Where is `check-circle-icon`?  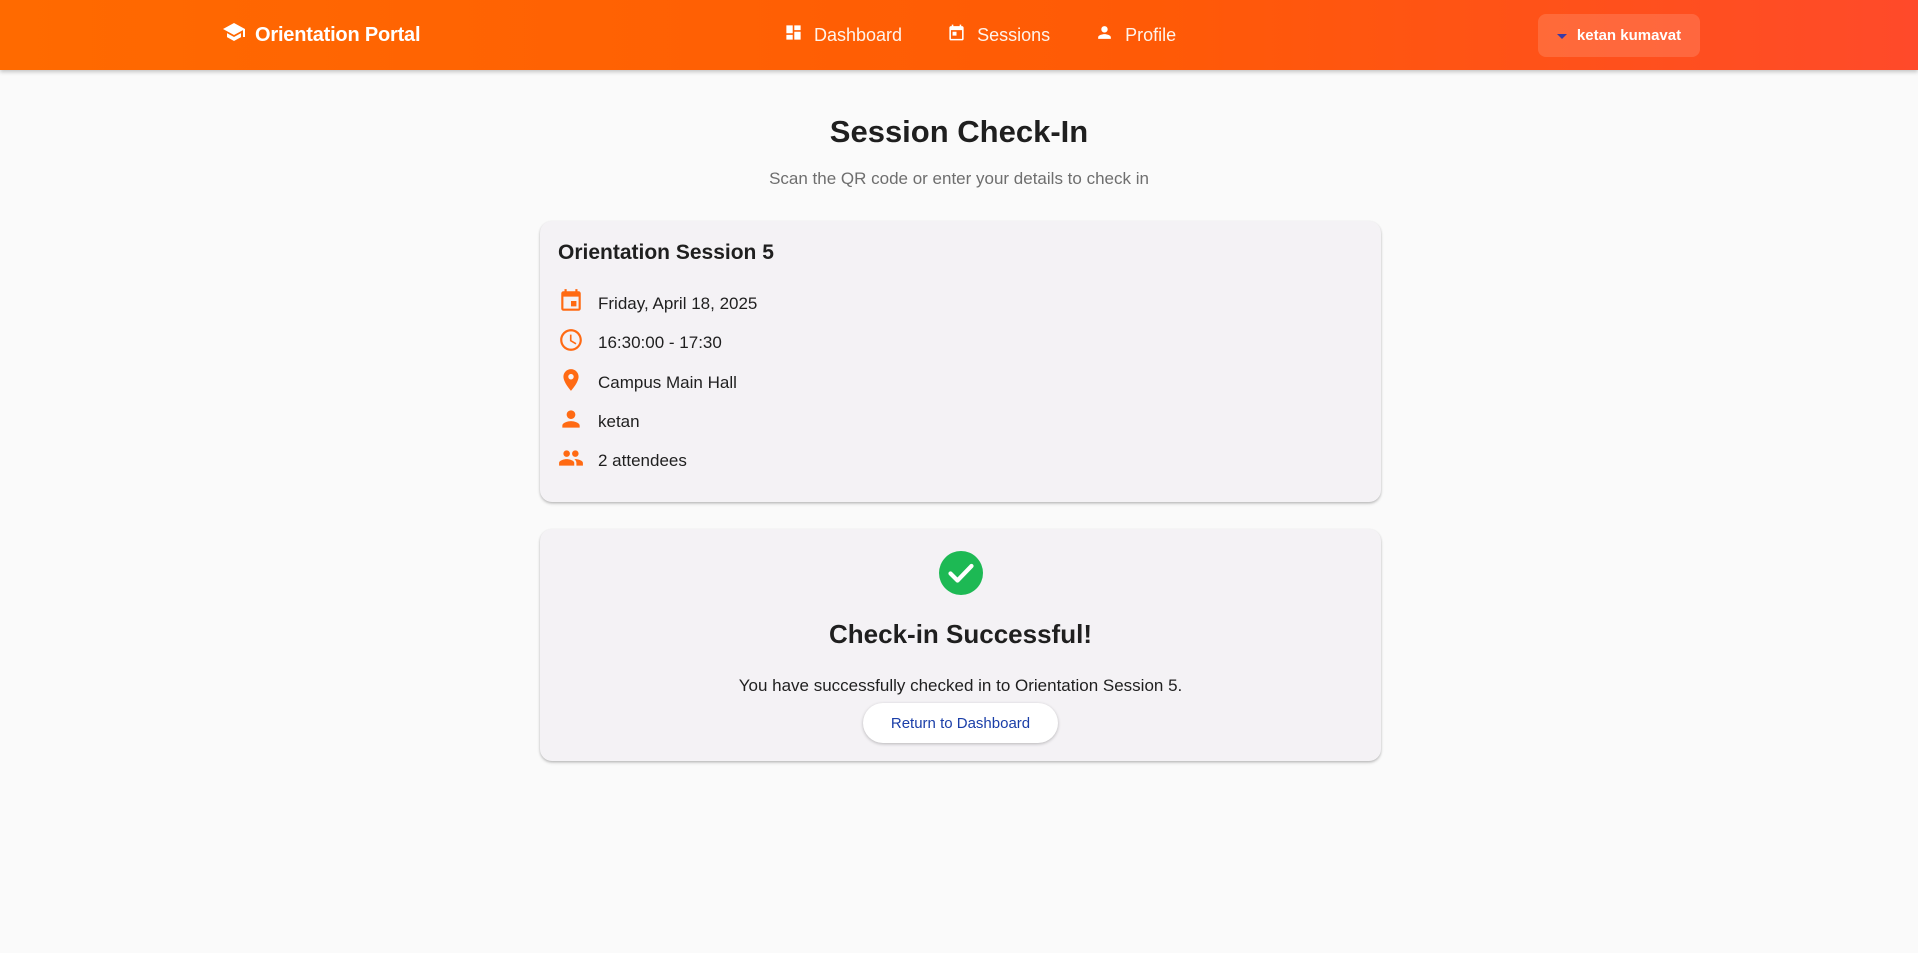
check-circle-icon is located at coordinates (961, 573).